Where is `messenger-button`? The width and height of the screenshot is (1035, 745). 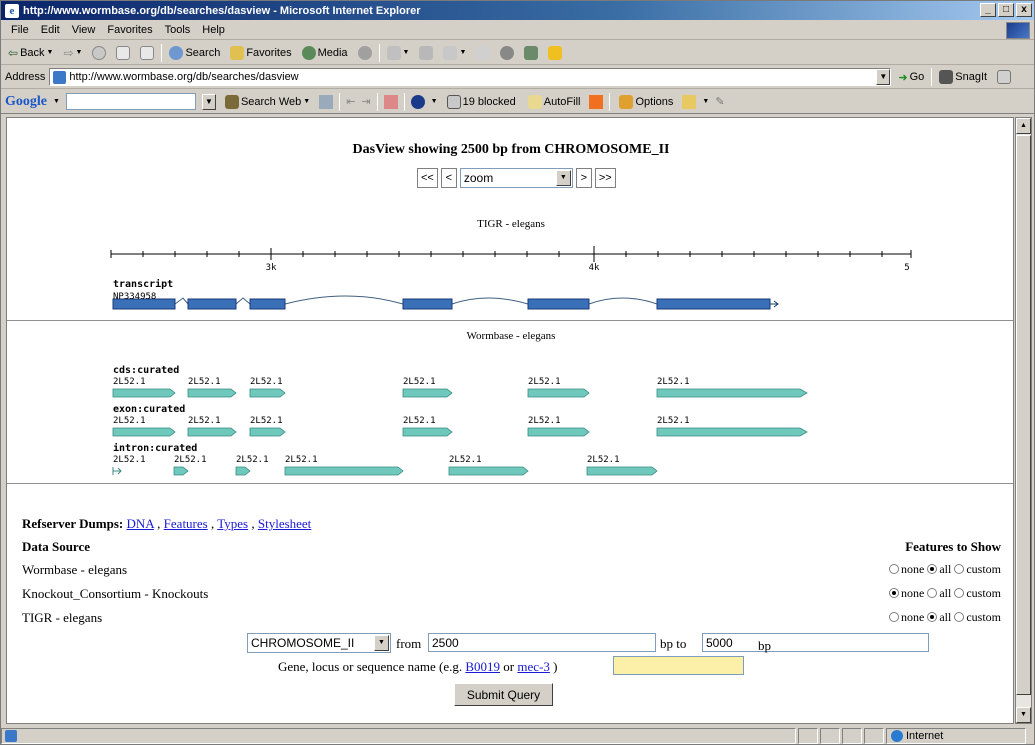
messenger-button is located at coordinates (531, 53).